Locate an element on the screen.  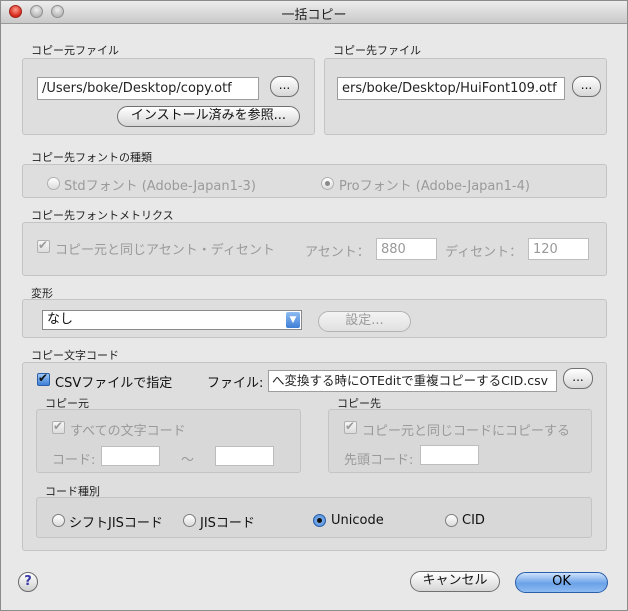
same-ascent-descent-label: コピー元と同じアセント・ディセント is located at coordinates (165, 250).